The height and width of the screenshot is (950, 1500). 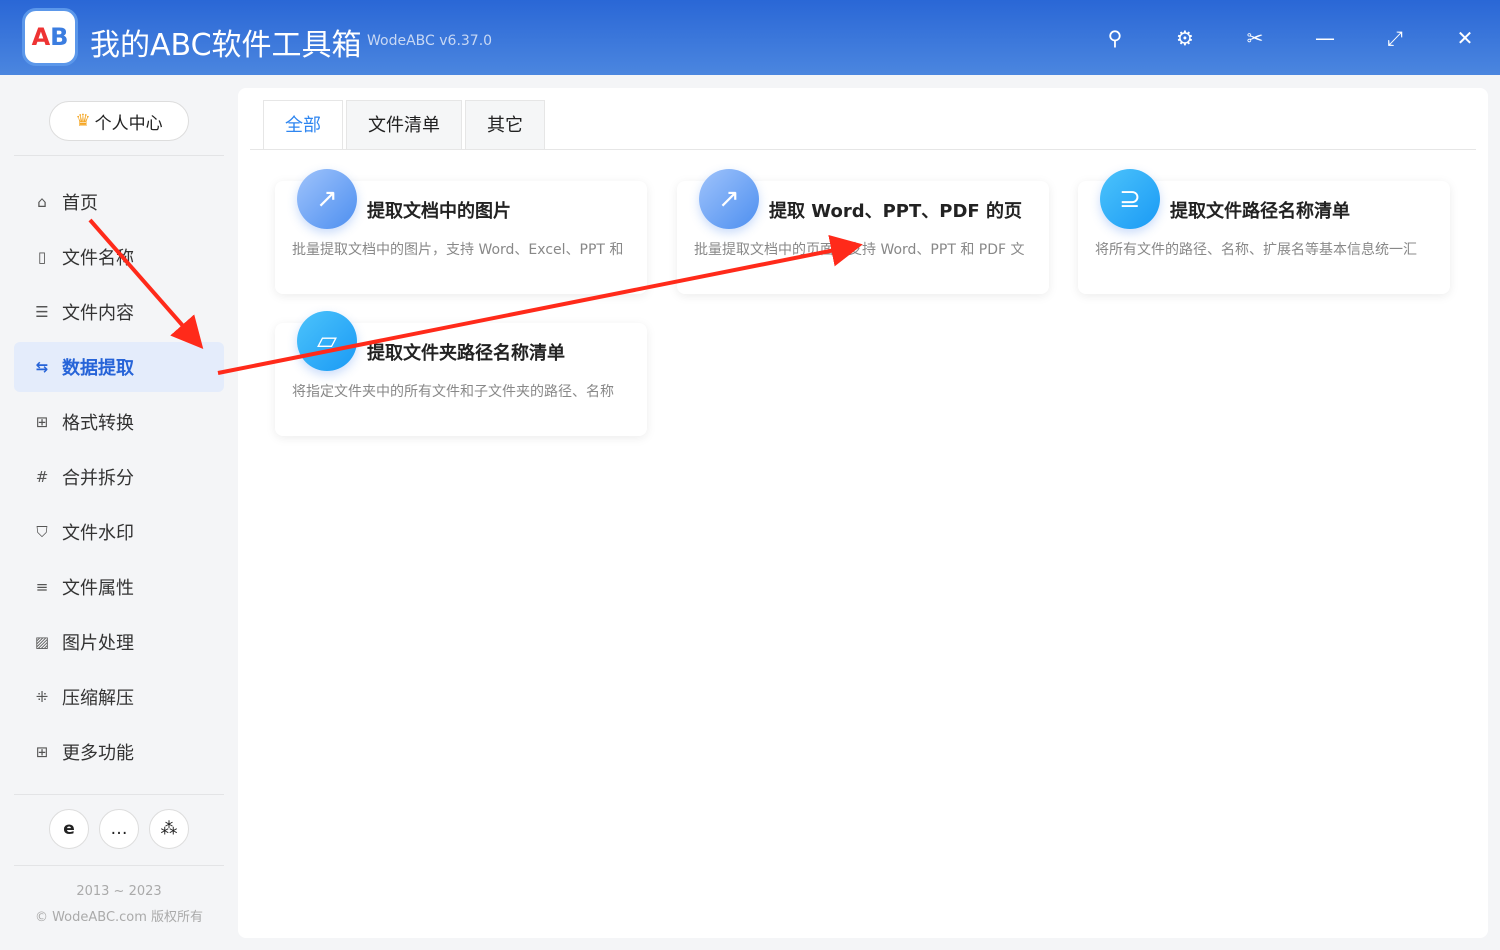 I want to click on app-version: WodeABC v6.37.0, so click(x=430, y=41).